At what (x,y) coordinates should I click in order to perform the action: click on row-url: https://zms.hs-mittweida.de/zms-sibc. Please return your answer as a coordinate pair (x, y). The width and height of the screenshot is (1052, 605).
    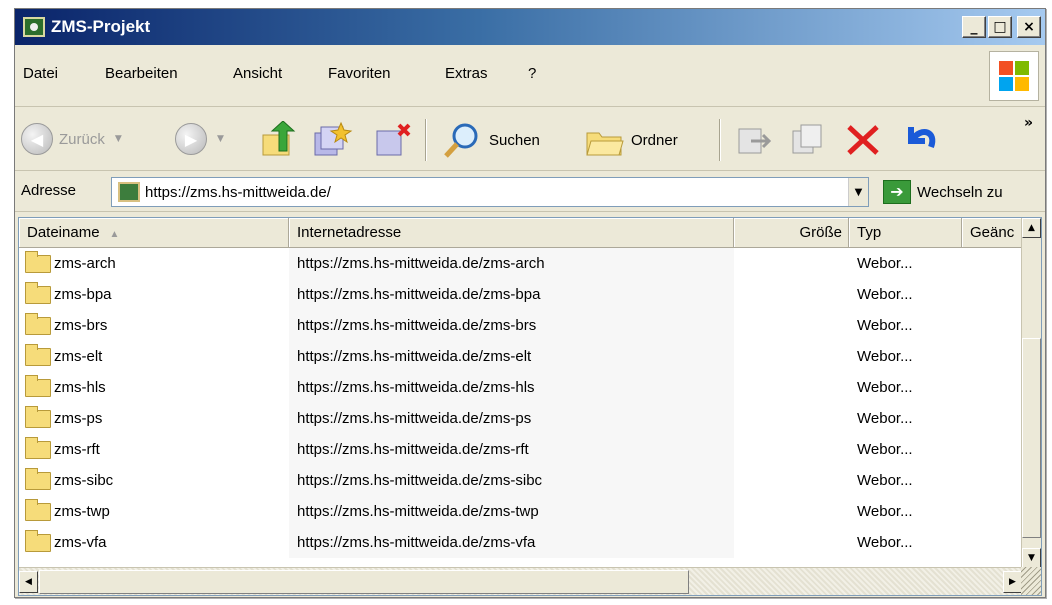
    Looking at the image, I should click on (511, 480).